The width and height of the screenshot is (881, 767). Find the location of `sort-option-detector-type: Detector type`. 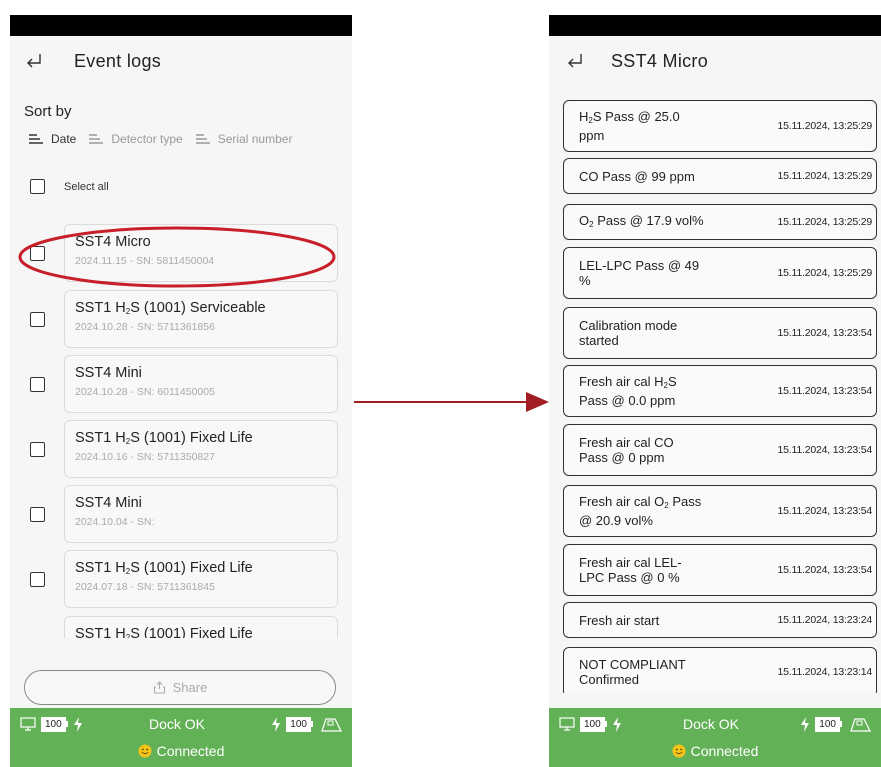

sort-option-detector-type: Detector type is located at coordinates (135, 139).